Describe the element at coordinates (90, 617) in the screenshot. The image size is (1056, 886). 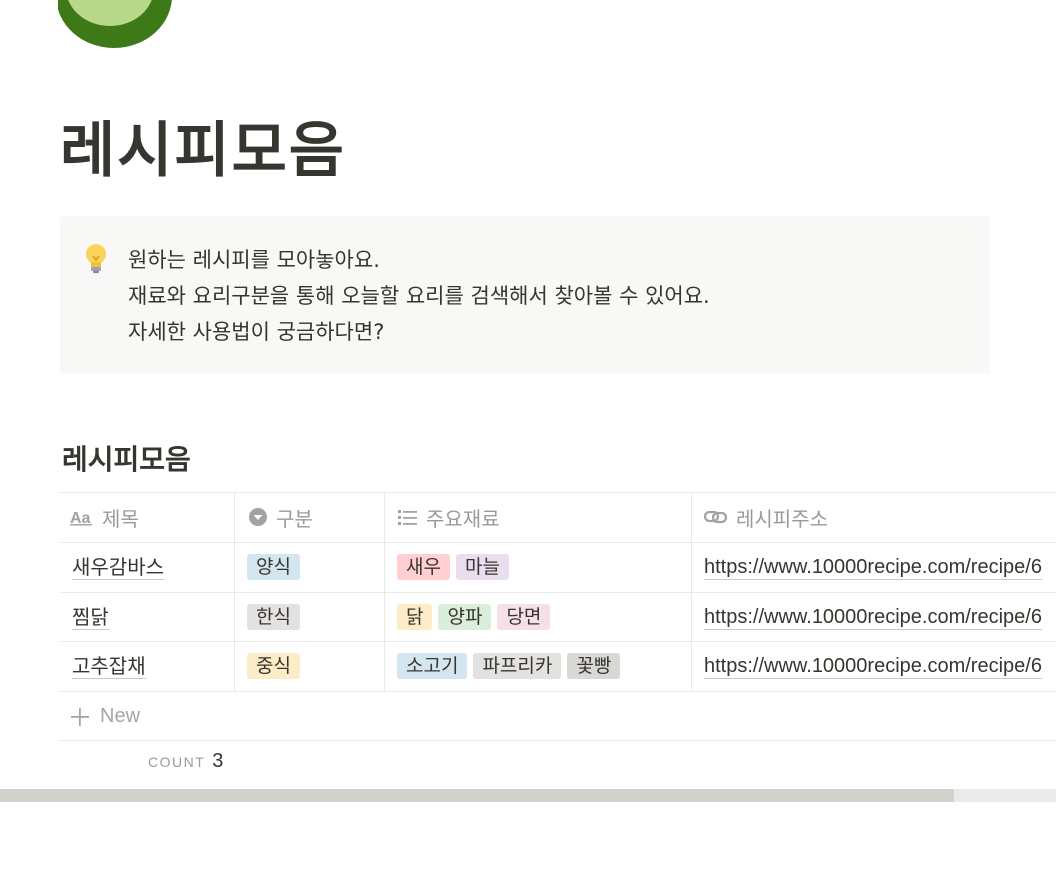
I see `row-title: 찜닭` at that location.